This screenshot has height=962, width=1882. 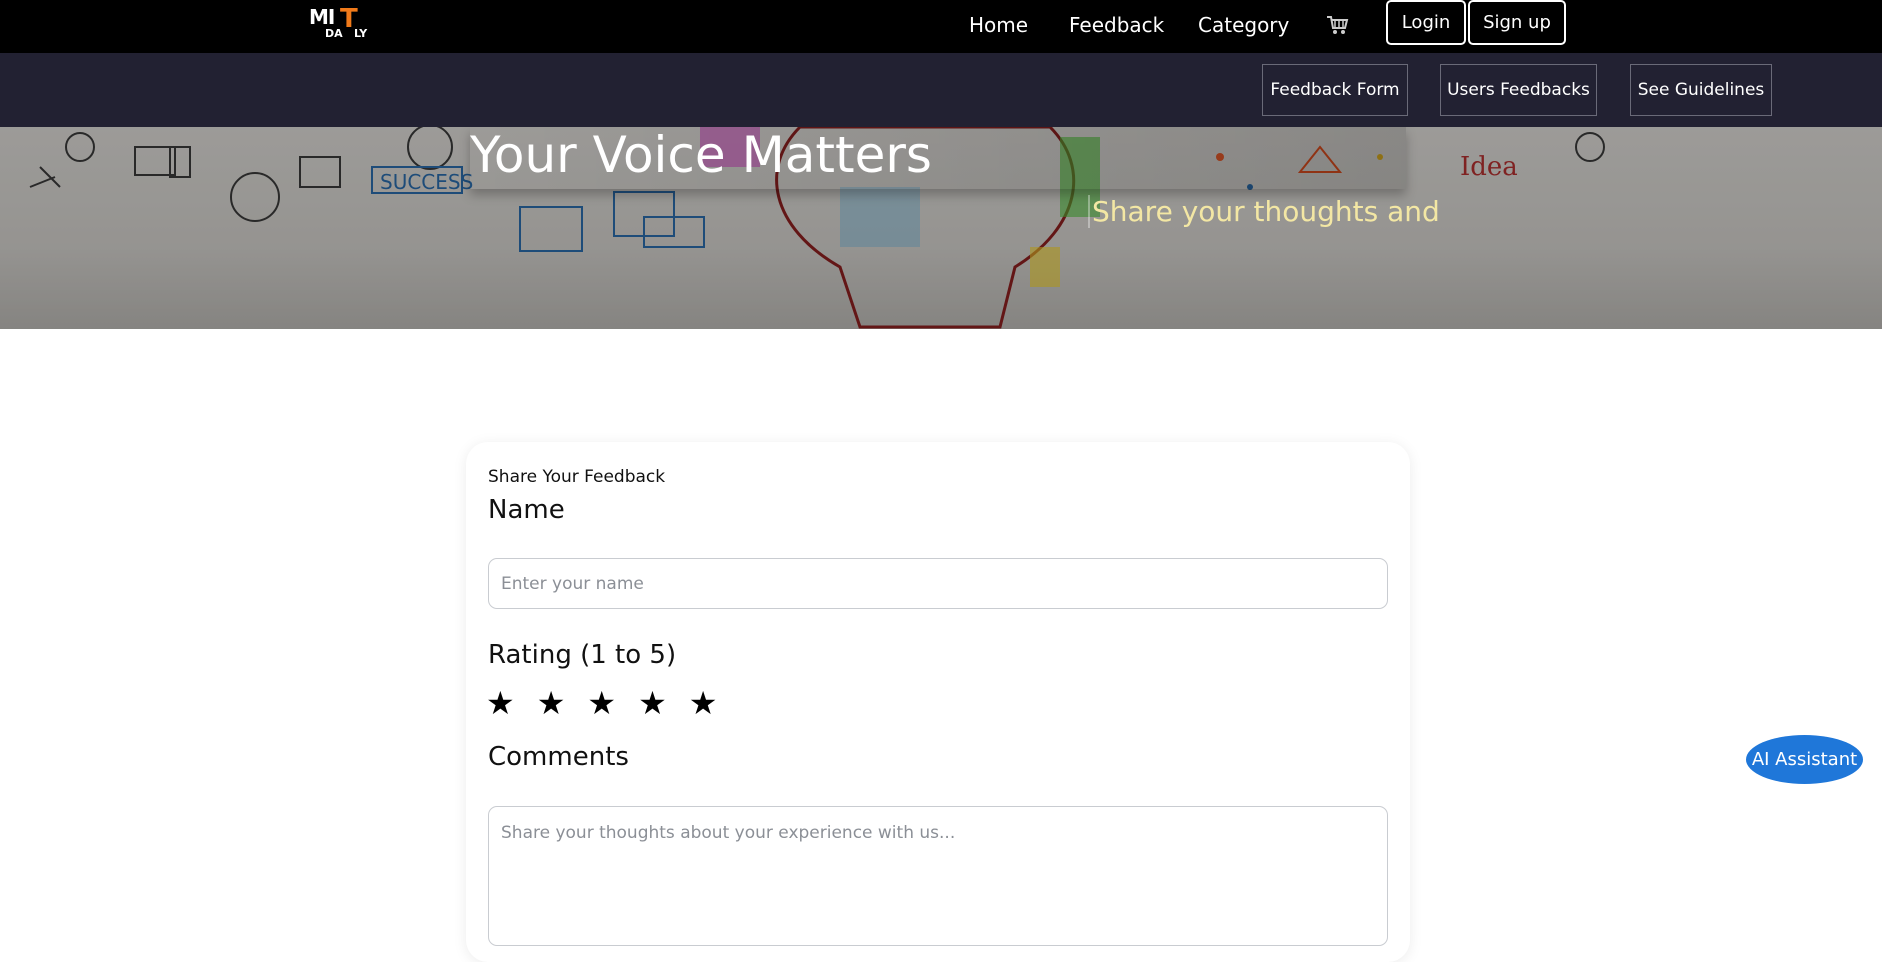 I want to click on name-label: Name, so click(x=526, y=510).